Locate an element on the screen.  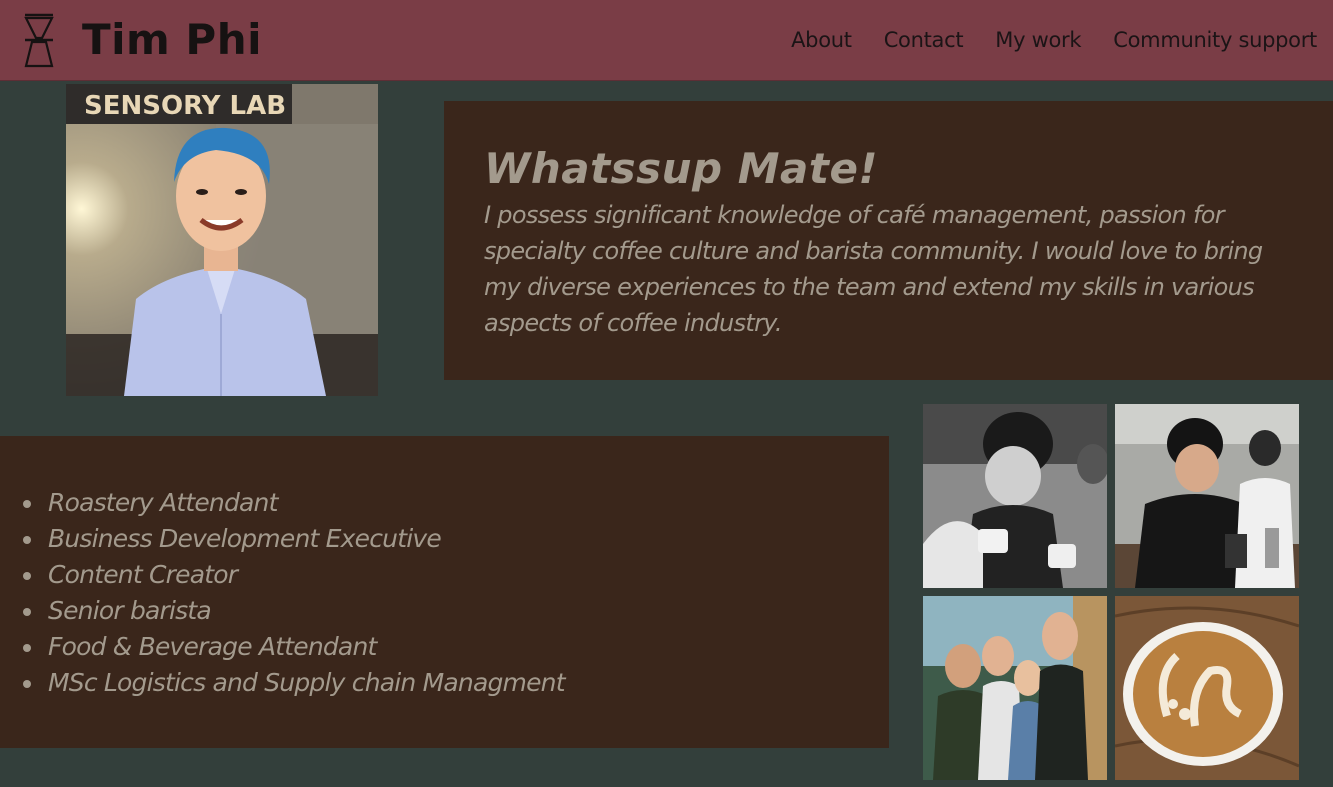
gallery-photo-group-friends is located at coordinates (1015, 688).